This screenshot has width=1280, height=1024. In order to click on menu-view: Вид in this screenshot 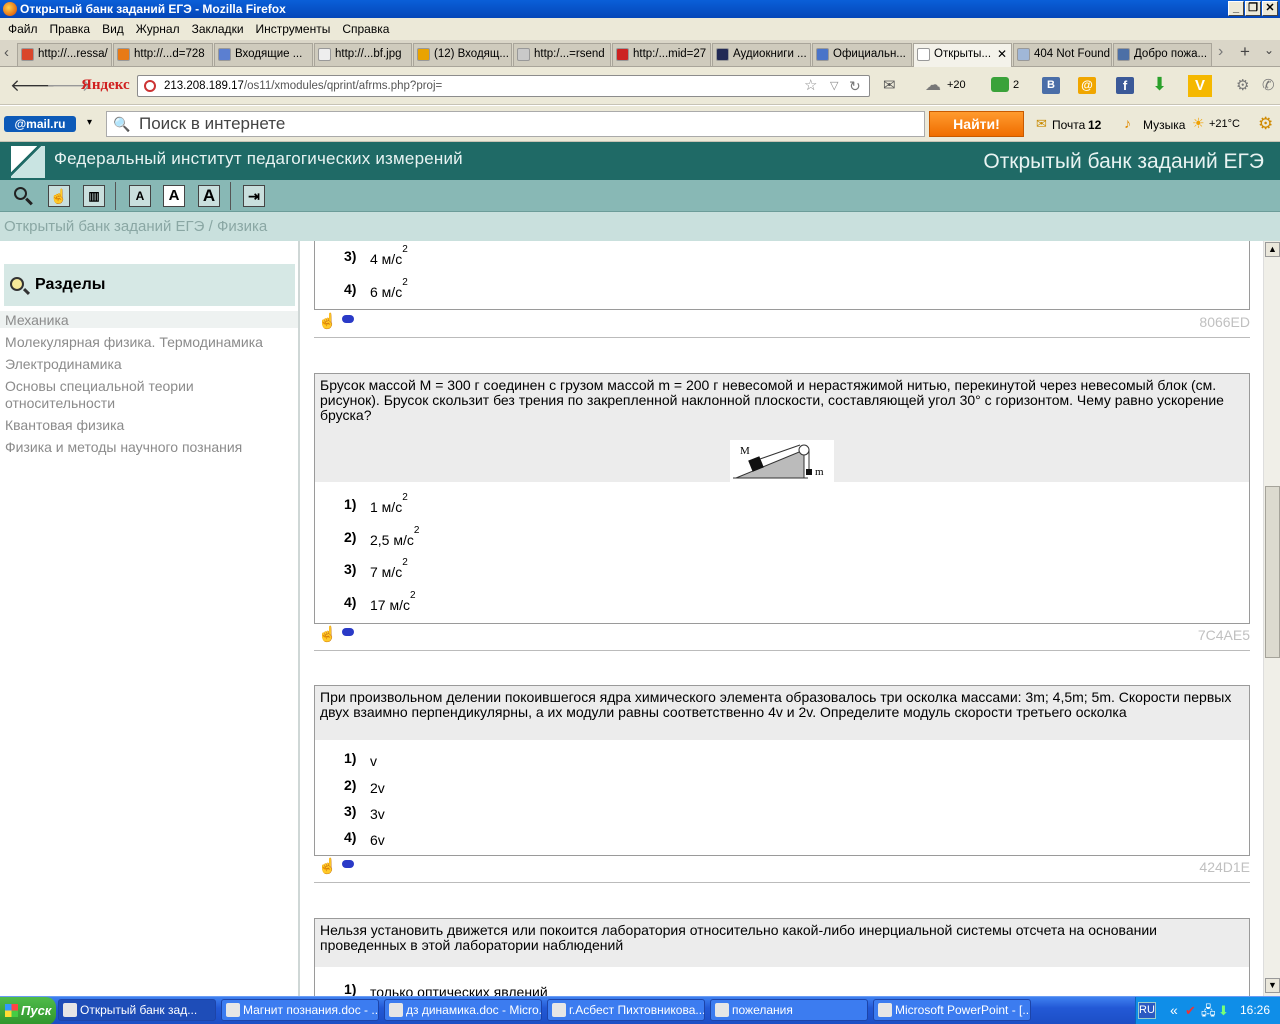, I will do `click(113, 29)`.